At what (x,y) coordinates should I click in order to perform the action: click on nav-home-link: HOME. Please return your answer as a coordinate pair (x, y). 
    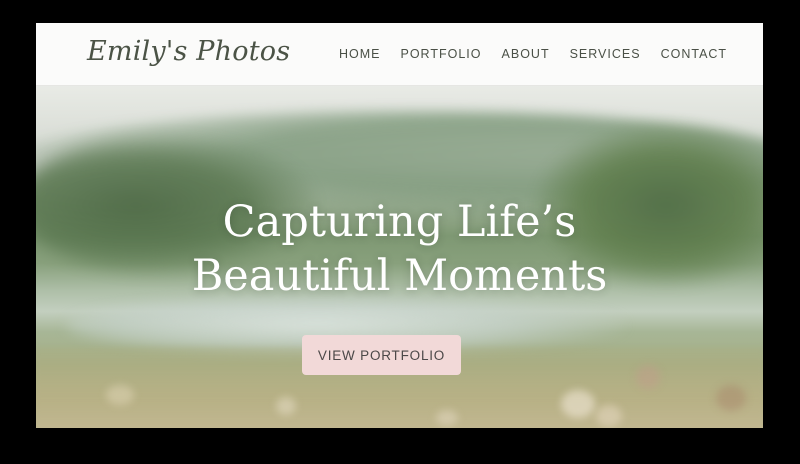
    Looking at the image, I should click on (360, 54).